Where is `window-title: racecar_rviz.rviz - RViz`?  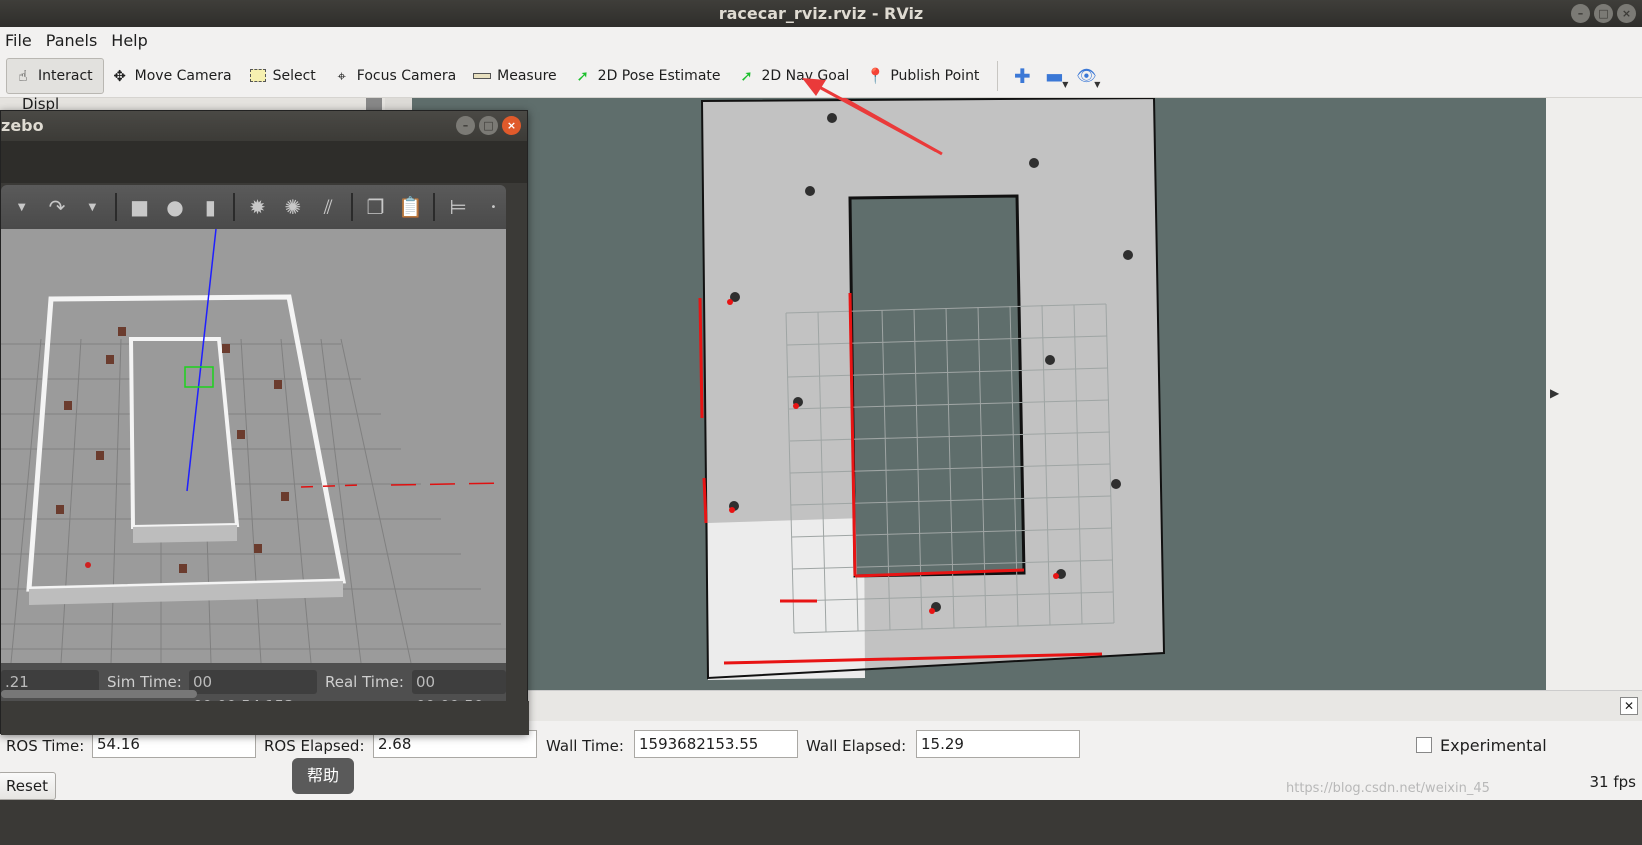 window-title: racecar_rviz.rviz - RViz is located at coordinates (821, 13).